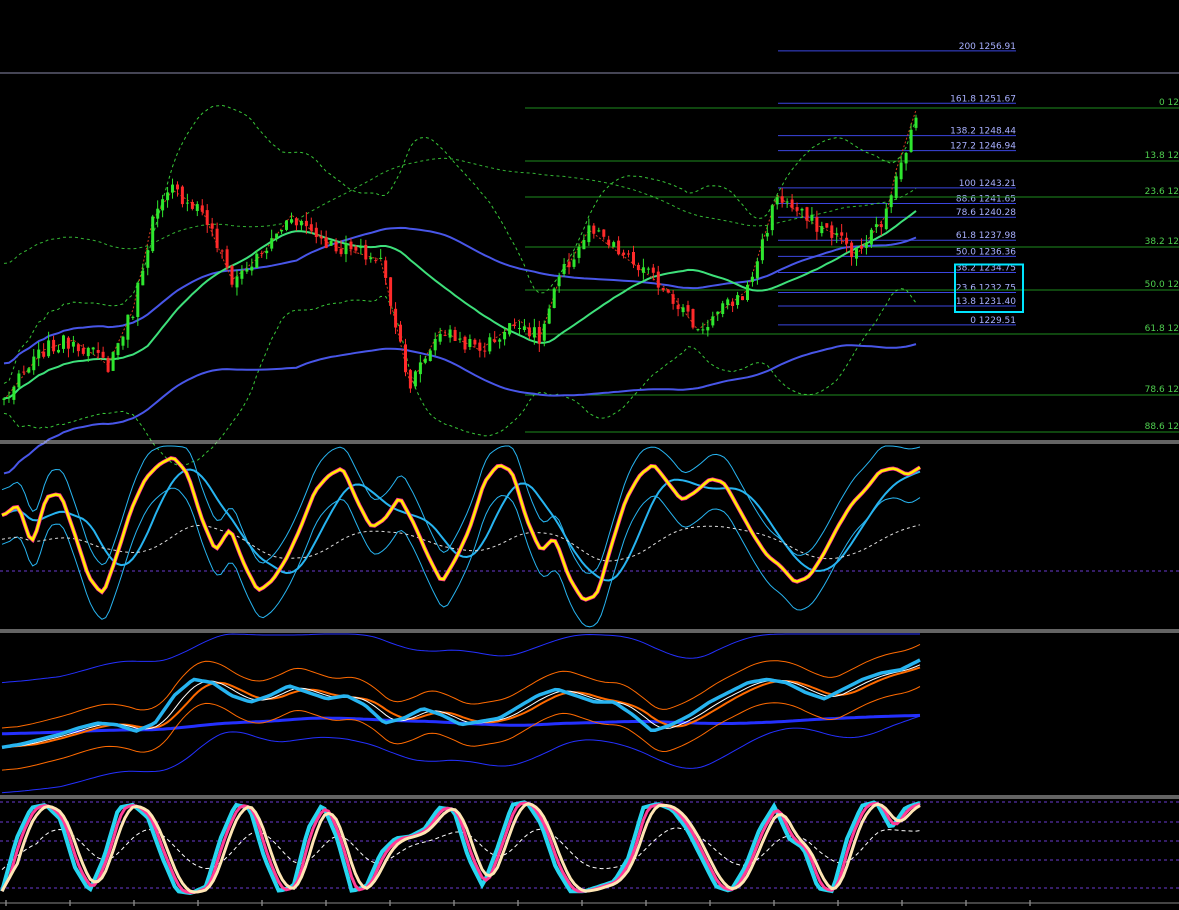 The height and width of the screenshot is (910, 1179). I want to click on fib-upper-level-label: 88.6 1241.65, so click(986, 200).